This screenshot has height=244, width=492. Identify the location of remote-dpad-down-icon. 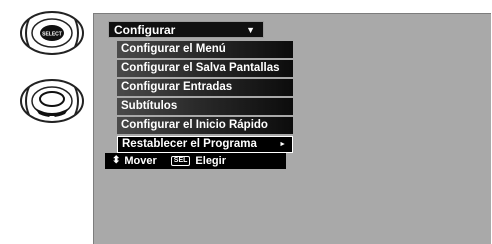
(52, 101).